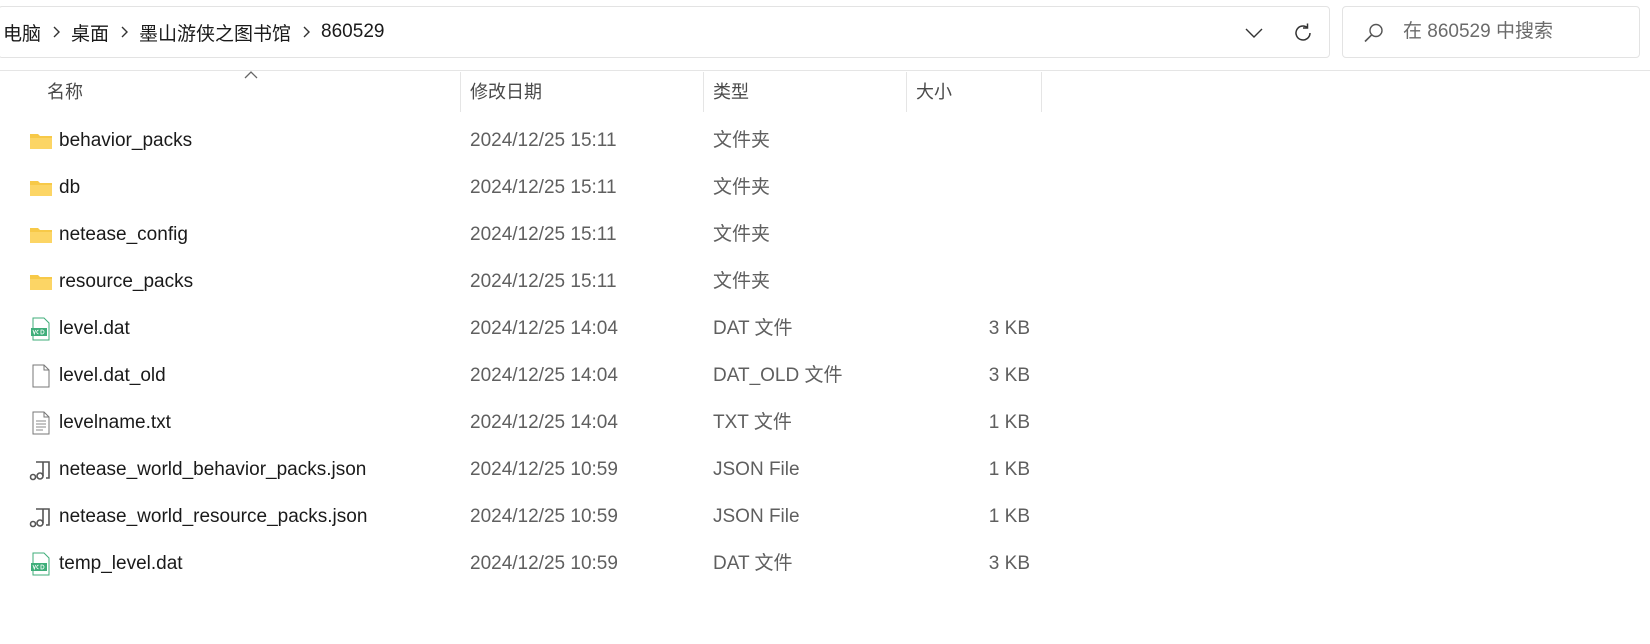 The width and height of the screenshot is (1650, 644). I want to click on search-input: 在 860529 中搜索, so click(1491, 32).